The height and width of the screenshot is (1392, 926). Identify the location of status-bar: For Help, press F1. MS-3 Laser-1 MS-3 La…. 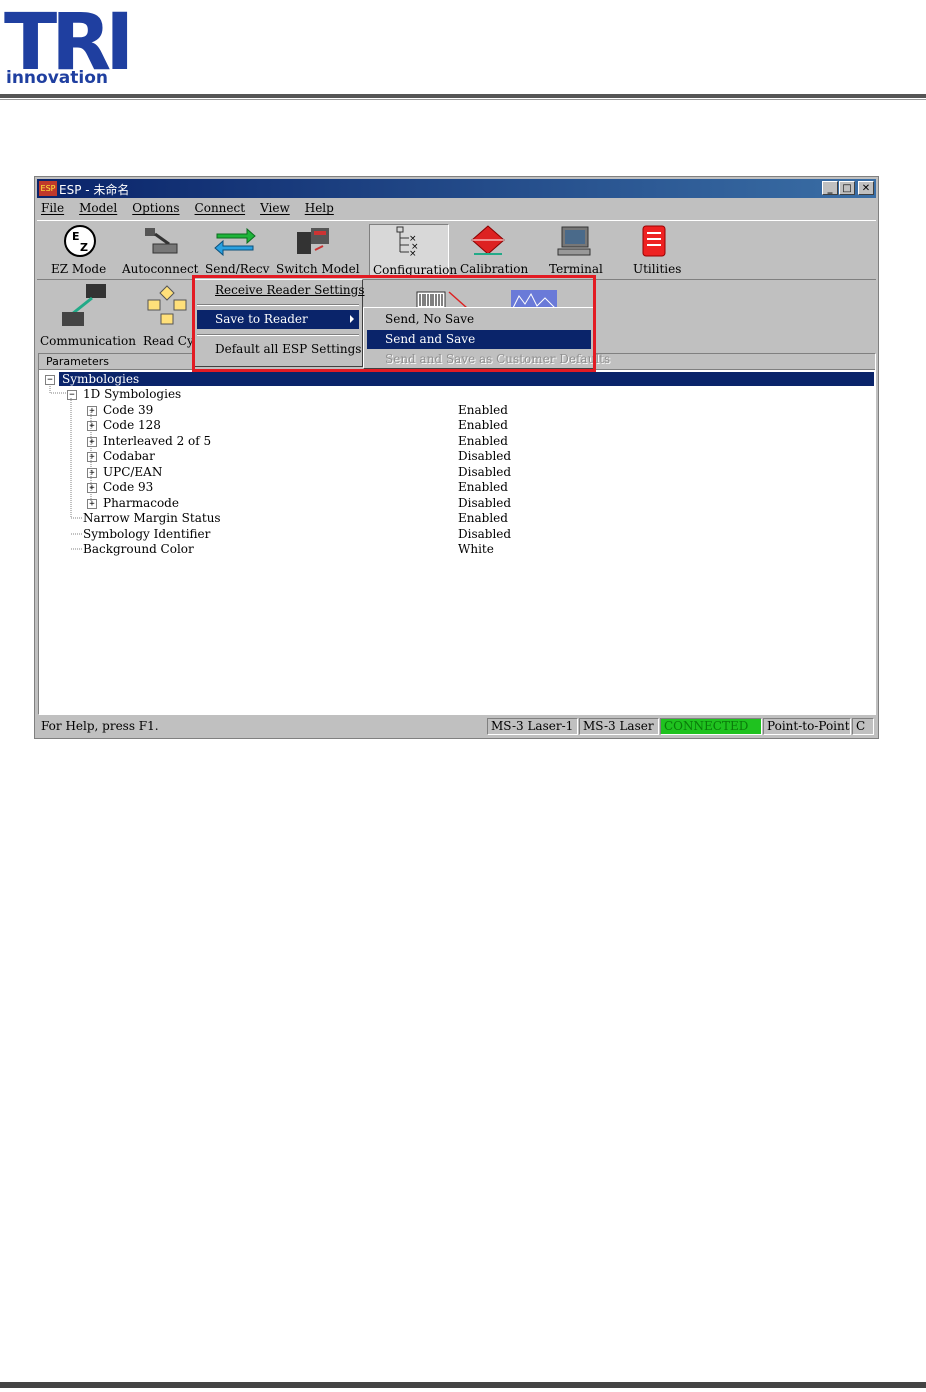
(456, 726).